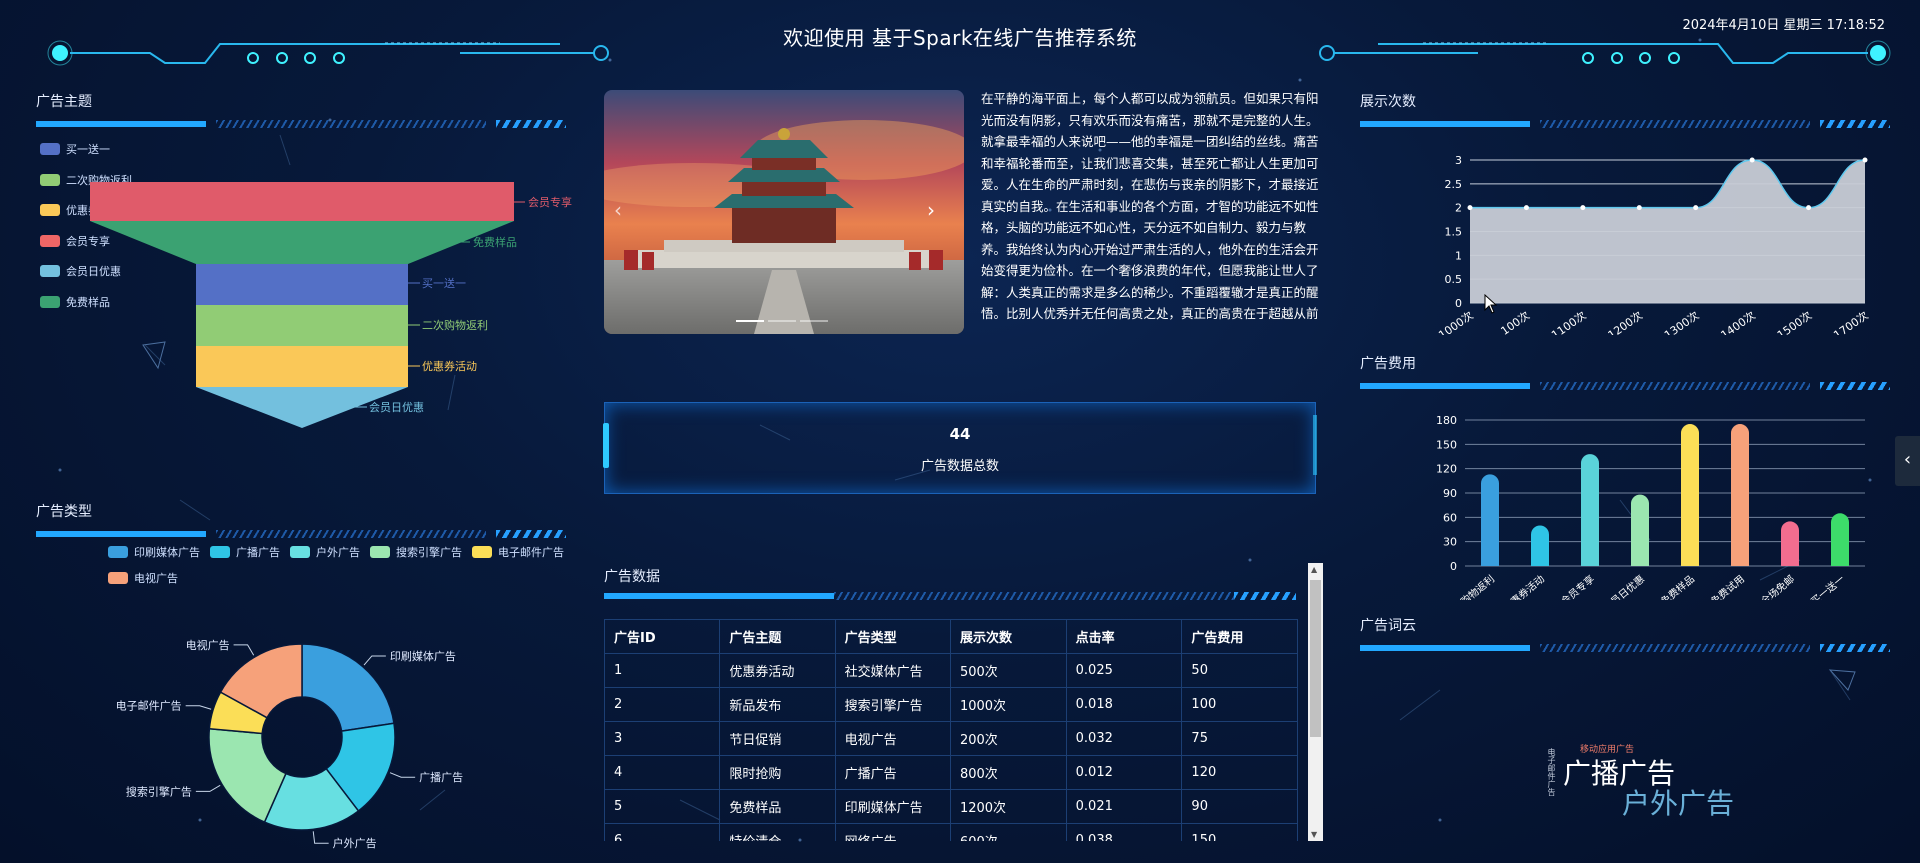  What do you see at coordinates (892, 772) in the screenshot?
I see `cell: 广播广告` at bounding box center [892, 772].